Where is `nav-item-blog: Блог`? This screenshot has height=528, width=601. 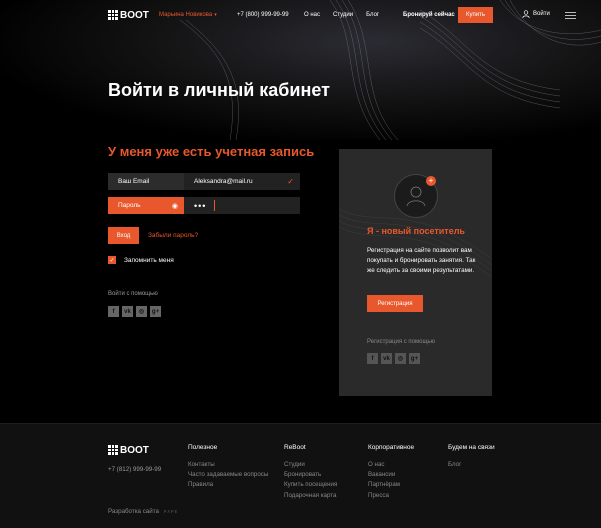
nav-item-blog: Блог is located at coordinates (372, 15).